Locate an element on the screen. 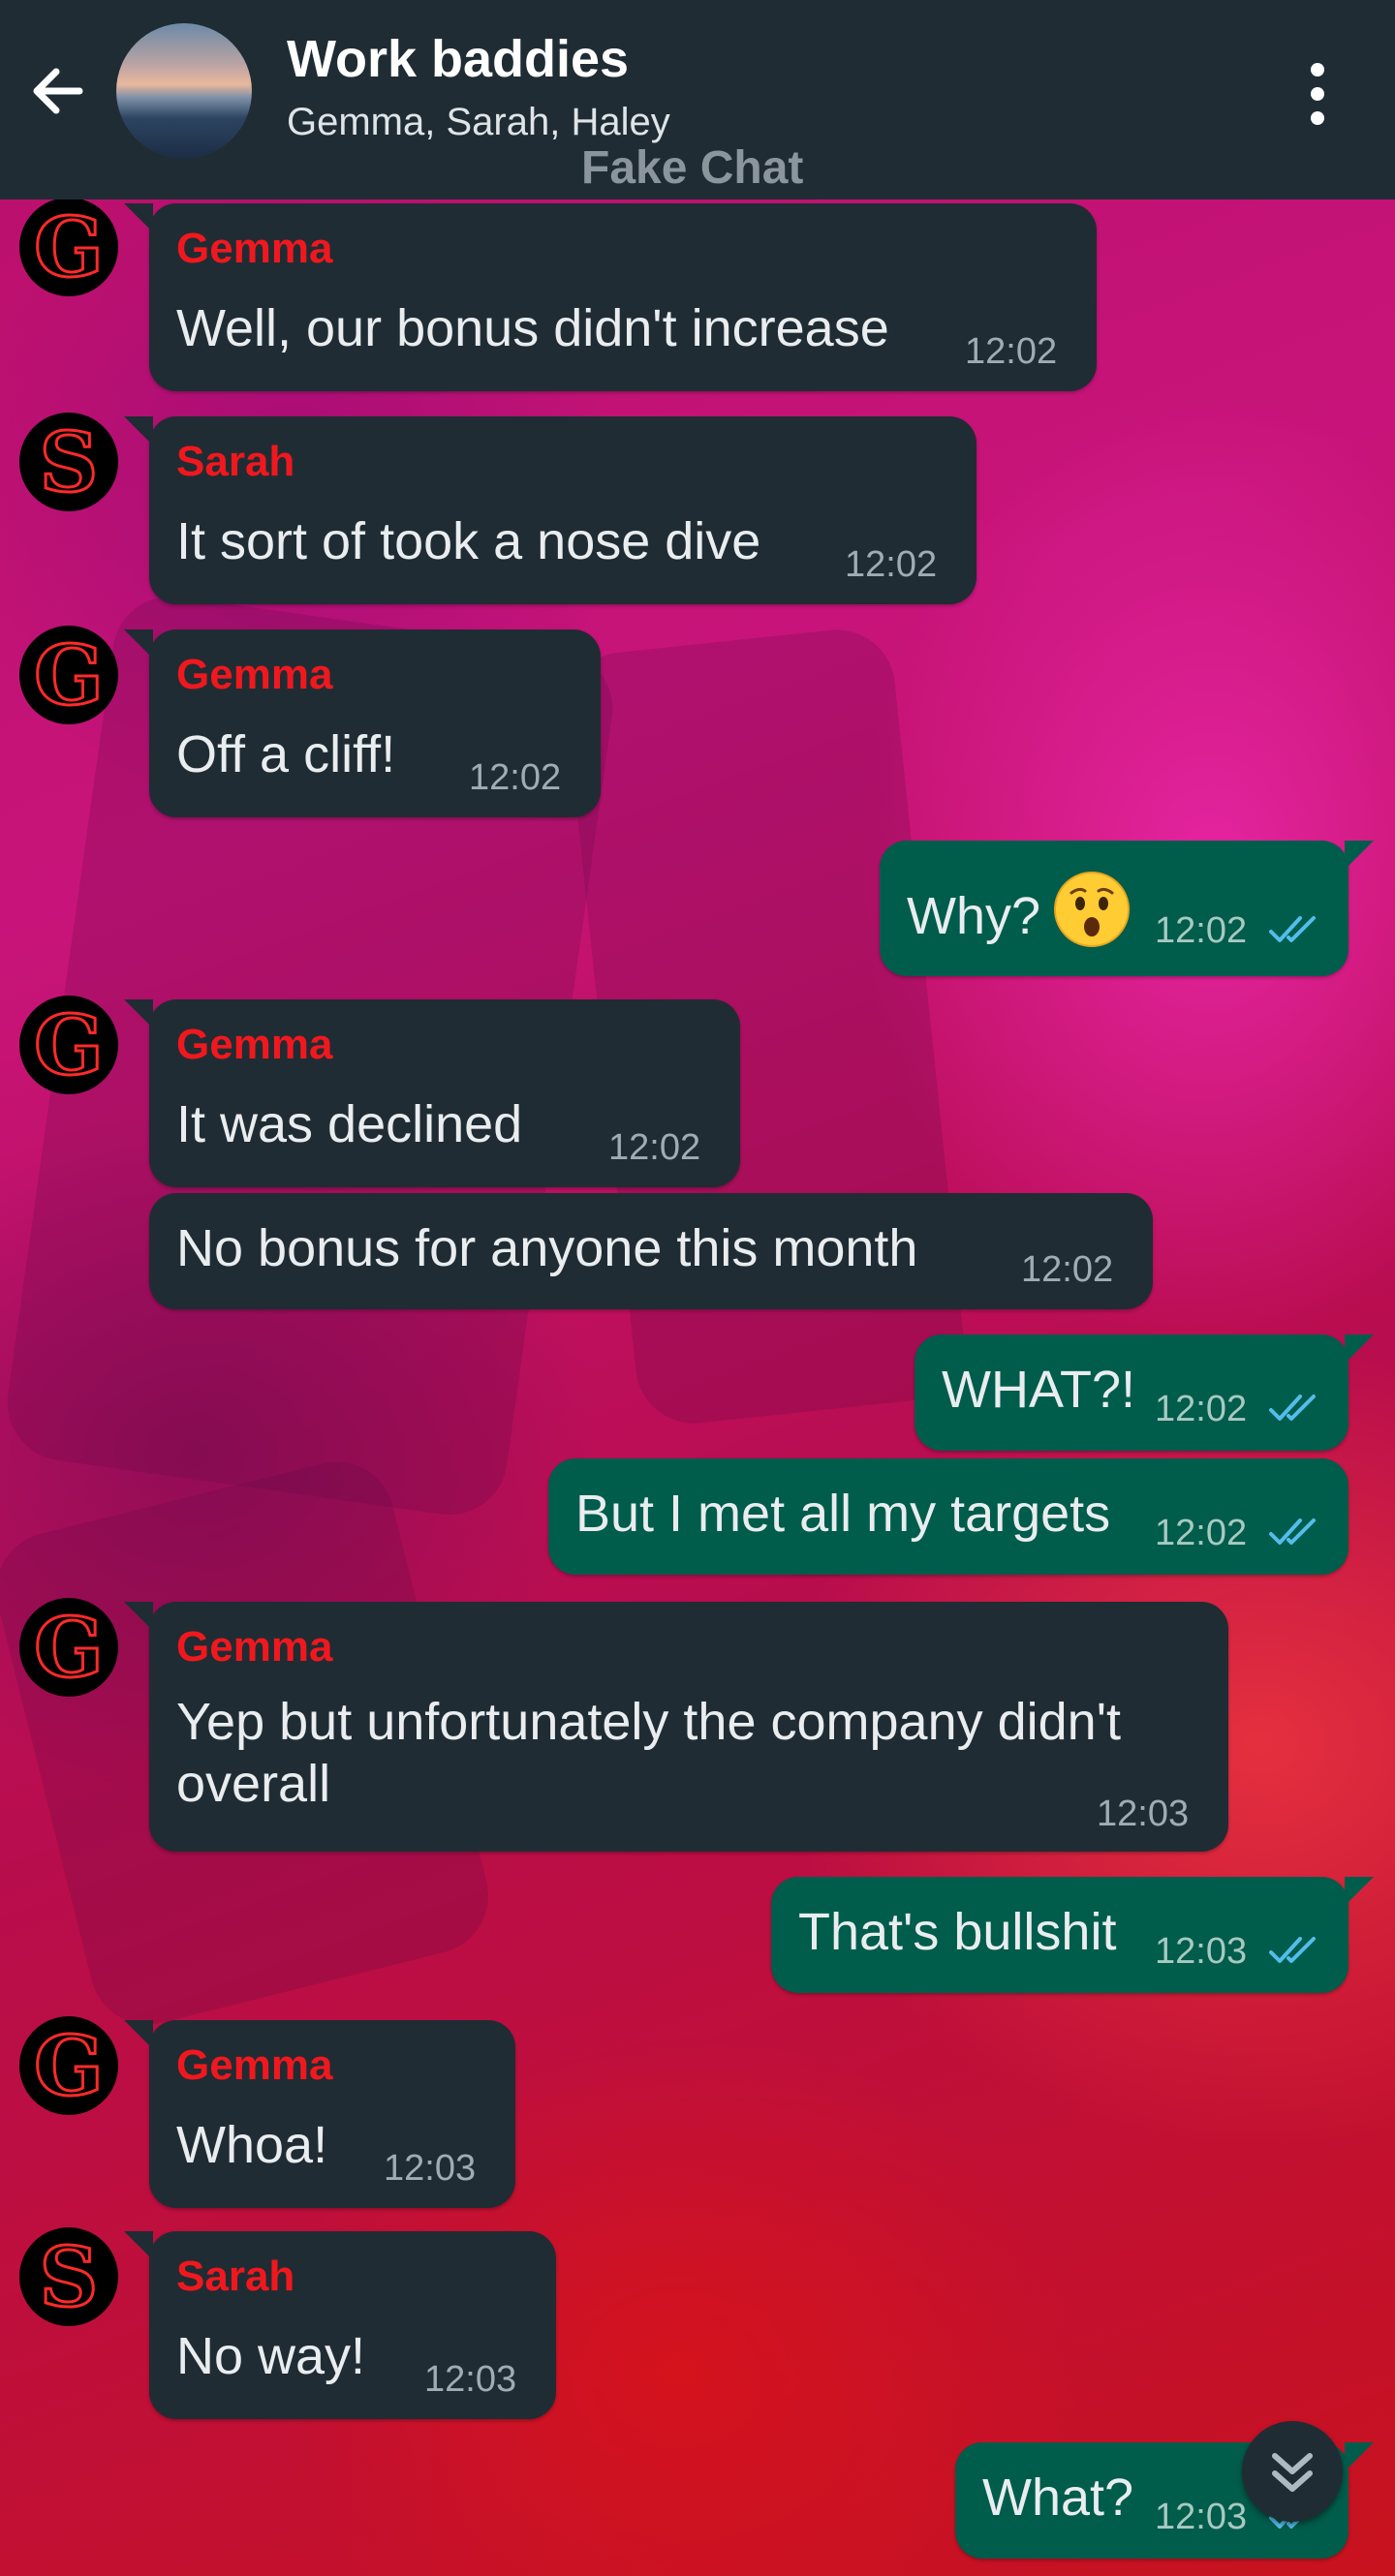  message-bubble: Gemma Whoa! 12:03 is located at coordinates (319, 2114).